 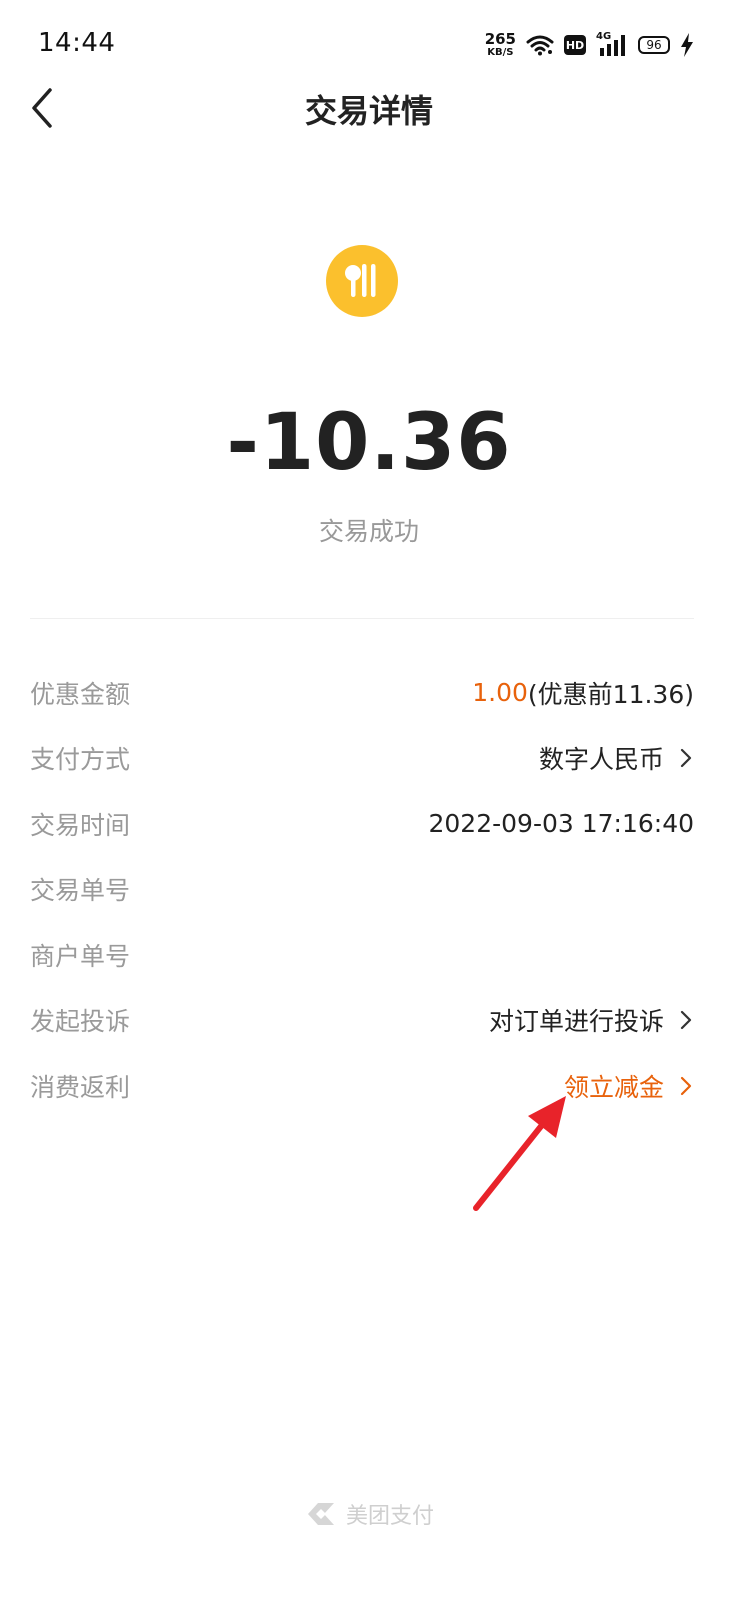 I want to click on payment-method-value: 数字人民币, so click(x=601, y=760).